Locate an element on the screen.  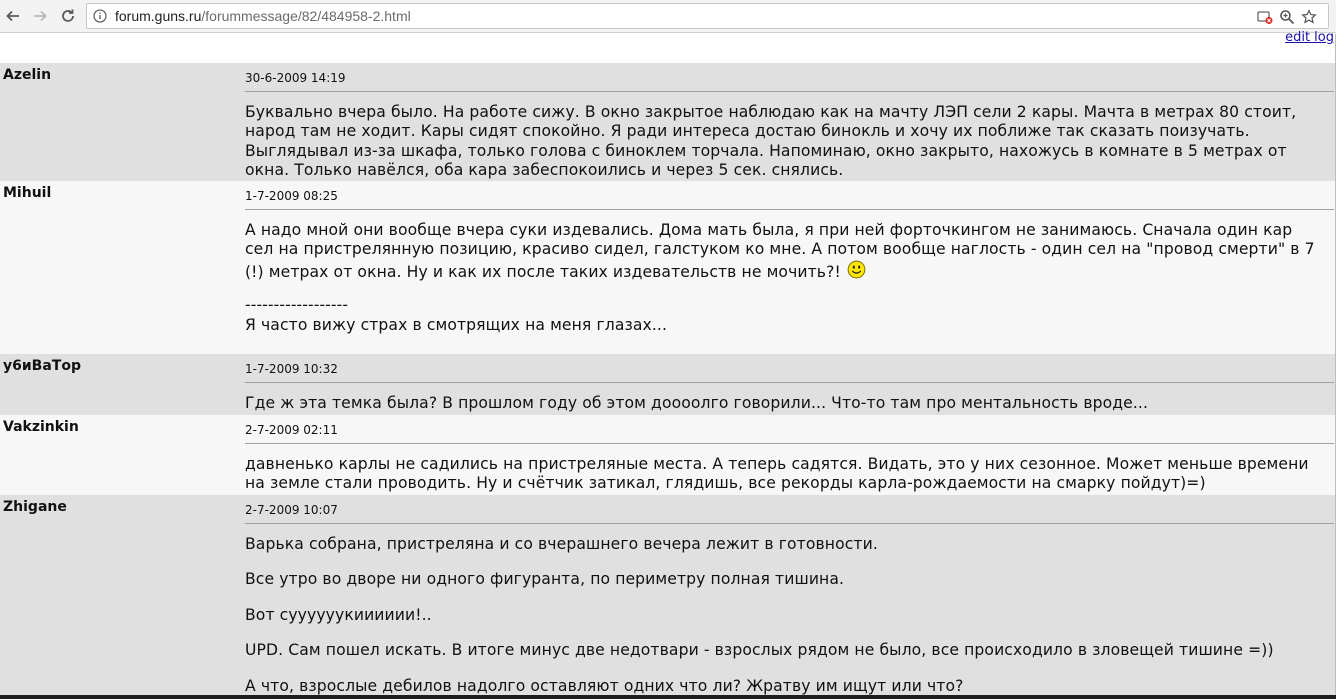
edit-log-link: edit log is located at coordinates (1309, 37).